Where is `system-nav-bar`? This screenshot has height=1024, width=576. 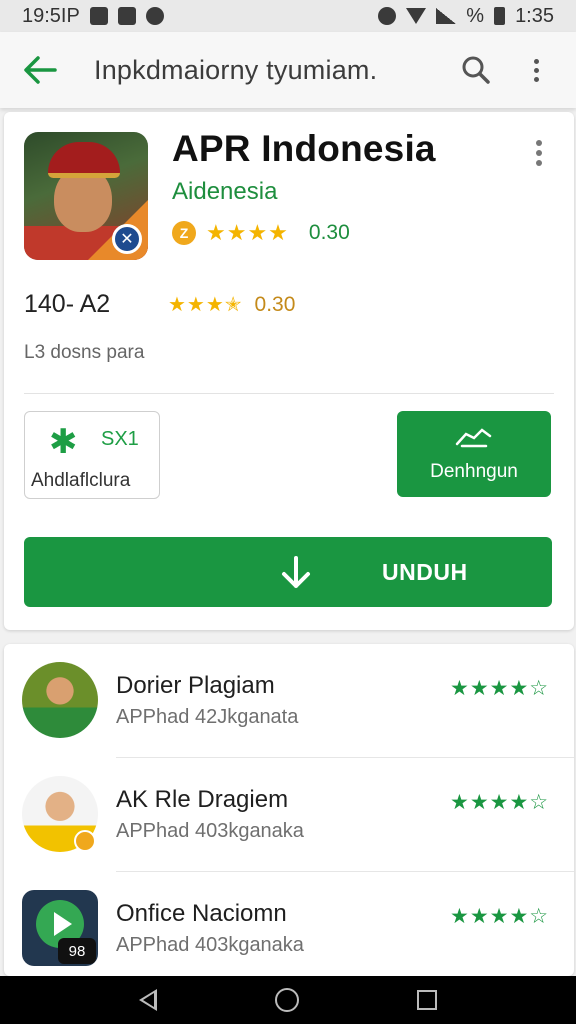
system-nav-bar is located at coordinates (288, 1000).